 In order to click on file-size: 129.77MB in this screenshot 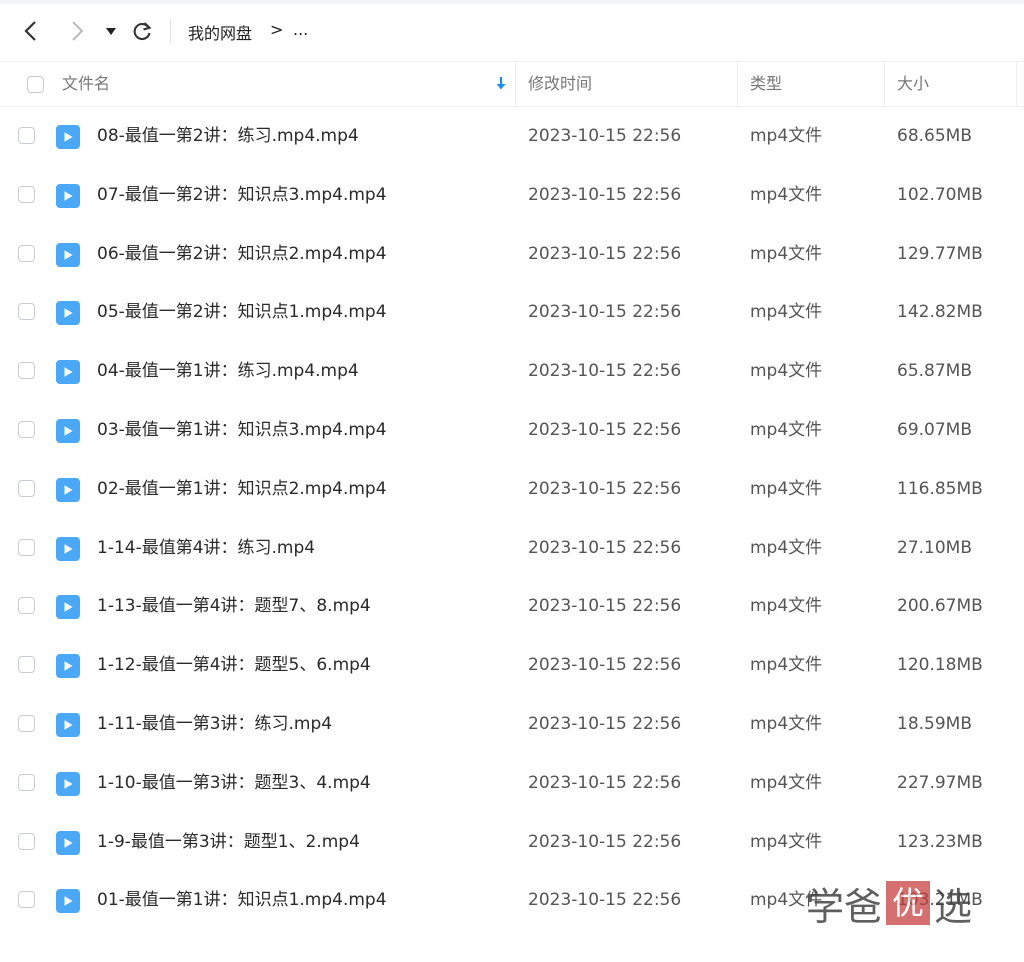, I will do `click(940, 253)`.